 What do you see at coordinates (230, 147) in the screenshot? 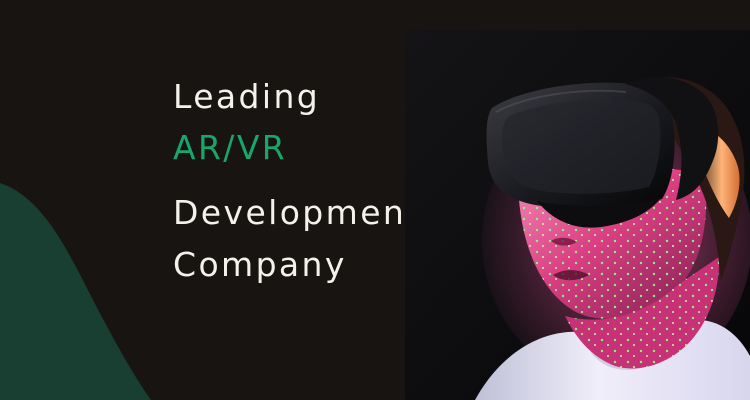
I see `headline-line-ar-vr: AR/VR` at bounding box center [230, 147].